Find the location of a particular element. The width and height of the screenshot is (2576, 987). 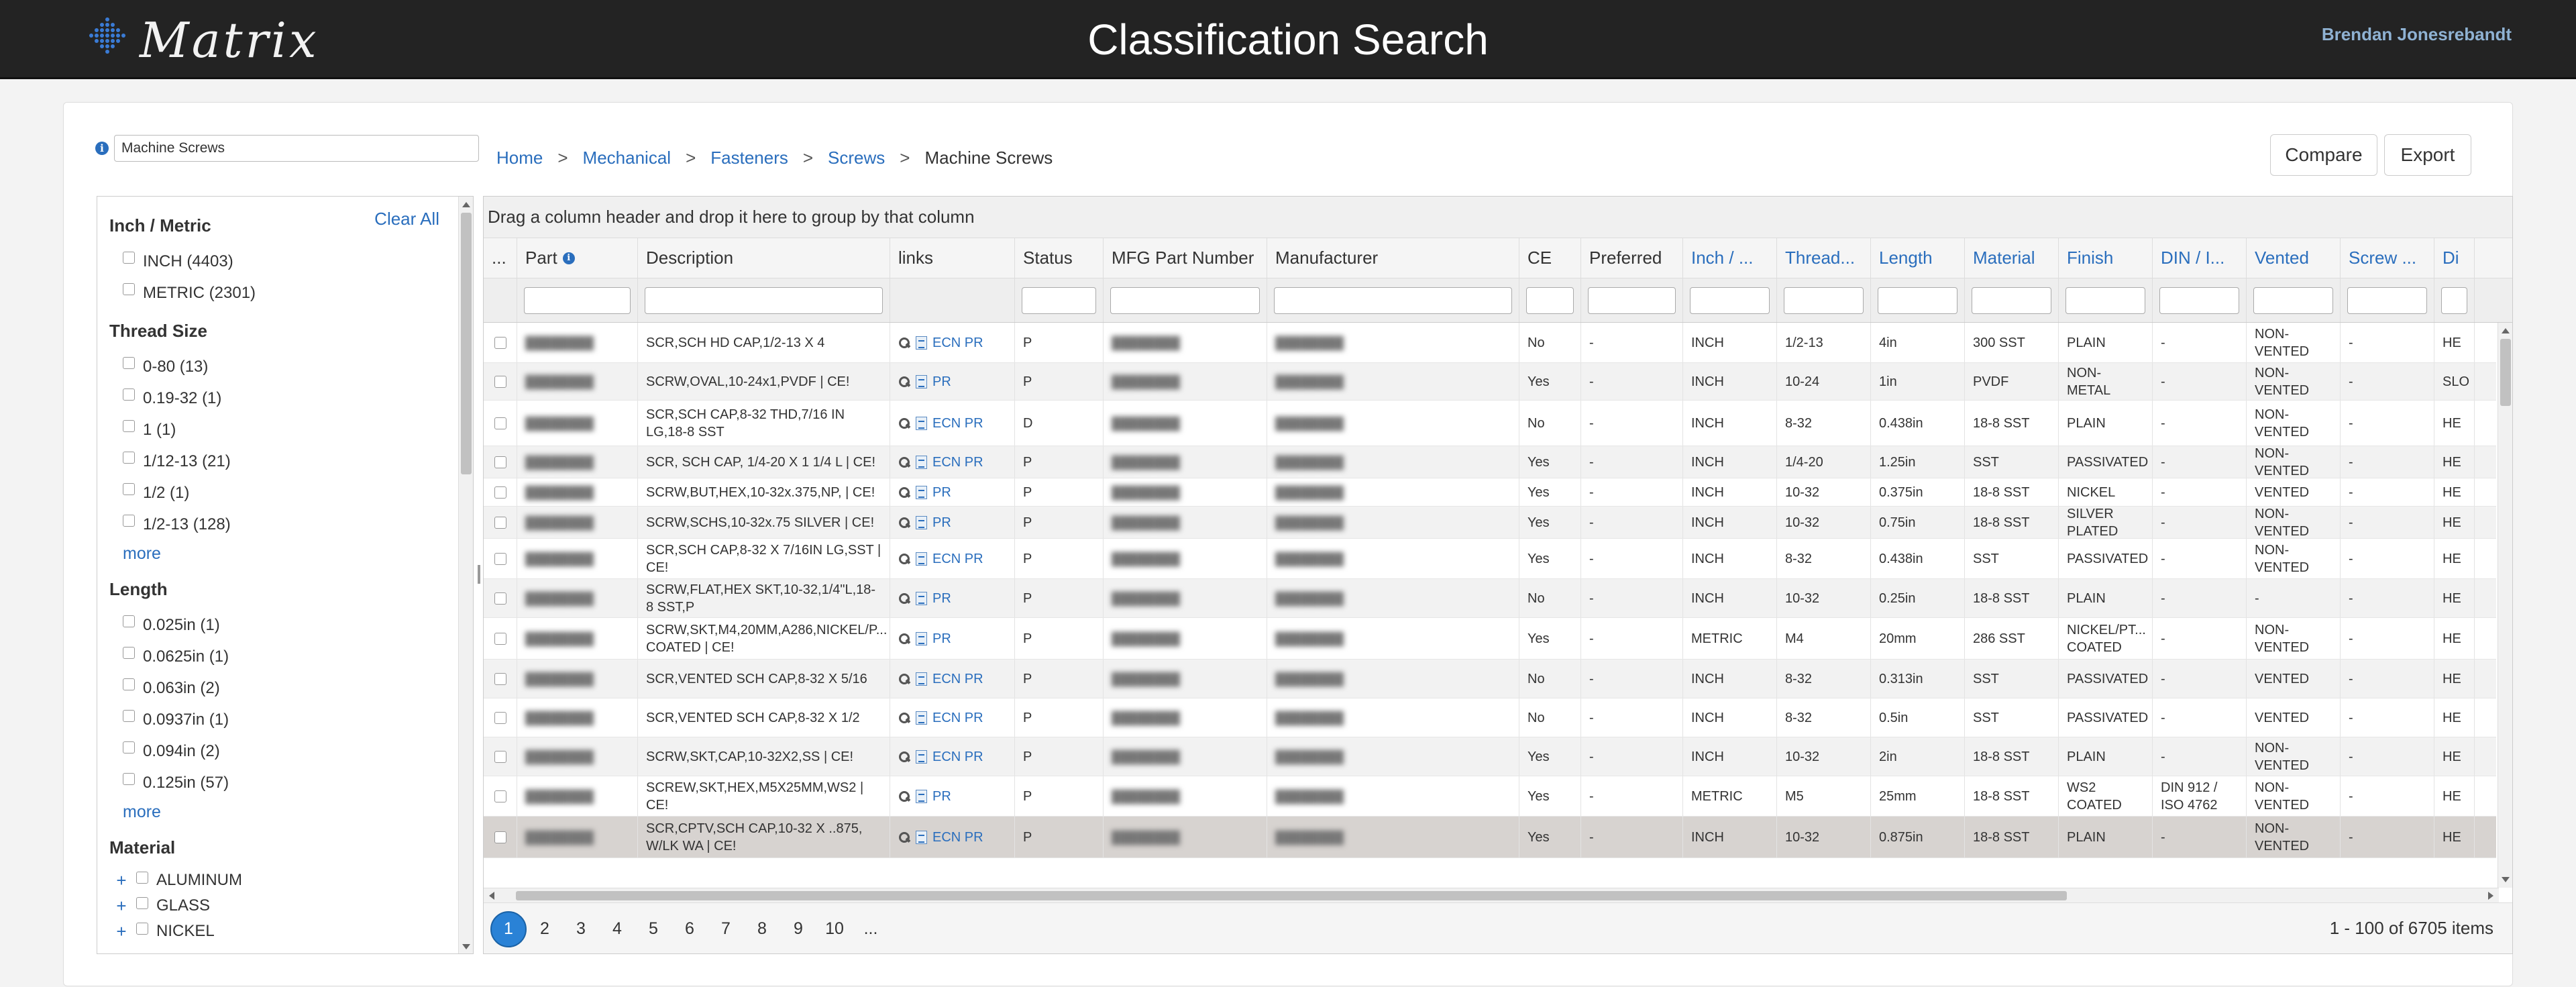

breadcrumb-fasteners: Fasteners is located at coordinates (749, 158).